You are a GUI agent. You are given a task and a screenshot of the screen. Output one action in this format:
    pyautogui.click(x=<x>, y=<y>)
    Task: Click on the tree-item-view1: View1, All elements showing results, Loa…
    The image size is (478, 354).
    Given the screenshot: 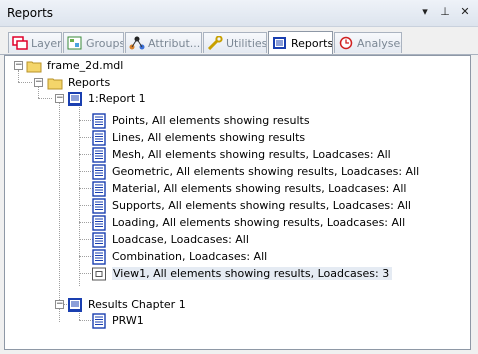 What is the action you would take?
    pyautogui.click(x=242, y=273)
    